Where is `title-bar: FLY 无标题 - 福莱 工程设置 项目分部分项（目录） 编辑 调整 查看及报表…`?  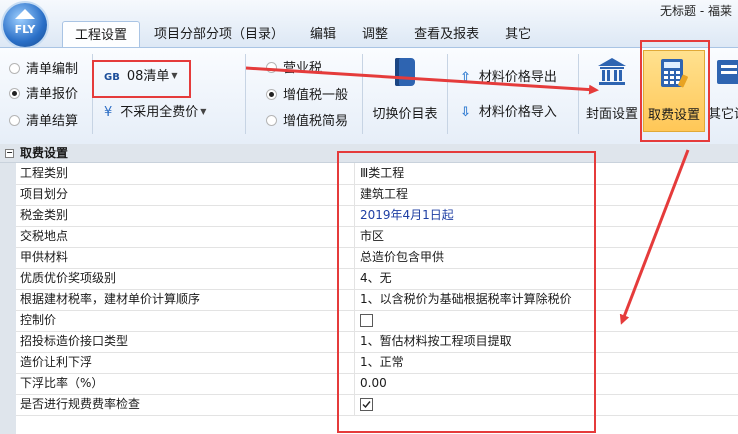
title-bar: FLY 无标题 - 福莱 工程设置 项目分部分项（目录） 编辑 调整 查看及报表… is located at coordinates (369, 24).